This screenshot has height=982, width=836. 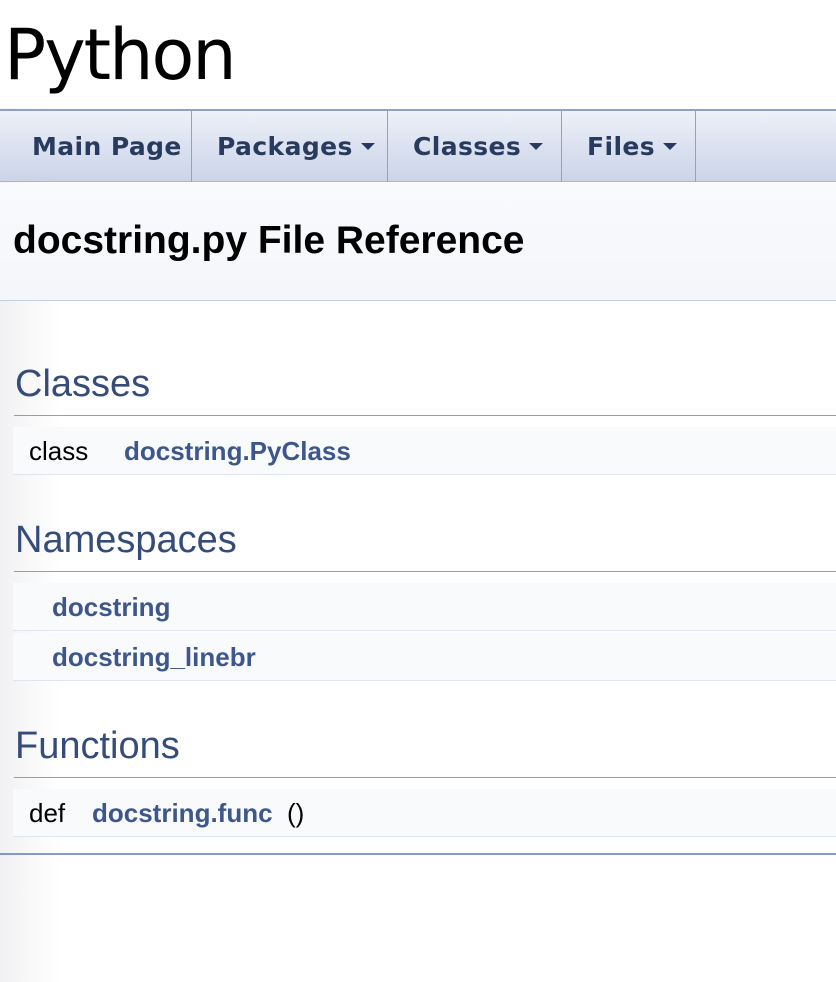 What do you see at coordinates (59, 451) in the screenshot?
I see `member-type: class` at bounding box center [59, 451].